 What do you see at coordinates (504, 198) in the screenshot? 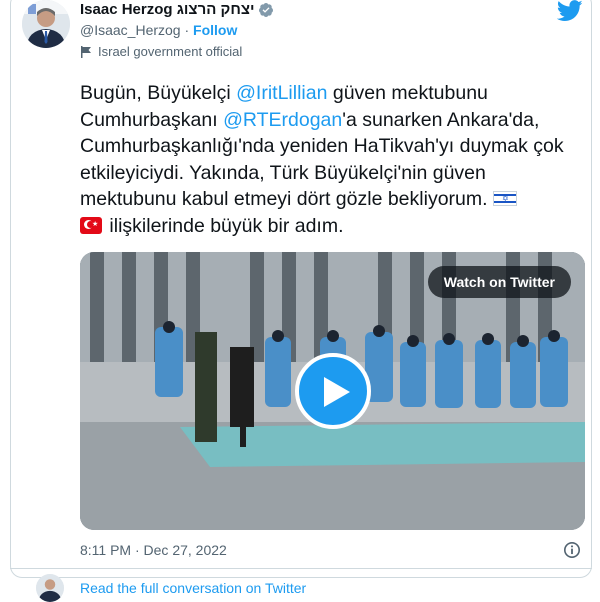
I see `israel-flag-emoji: ✡` at bounding box center [504, 198].